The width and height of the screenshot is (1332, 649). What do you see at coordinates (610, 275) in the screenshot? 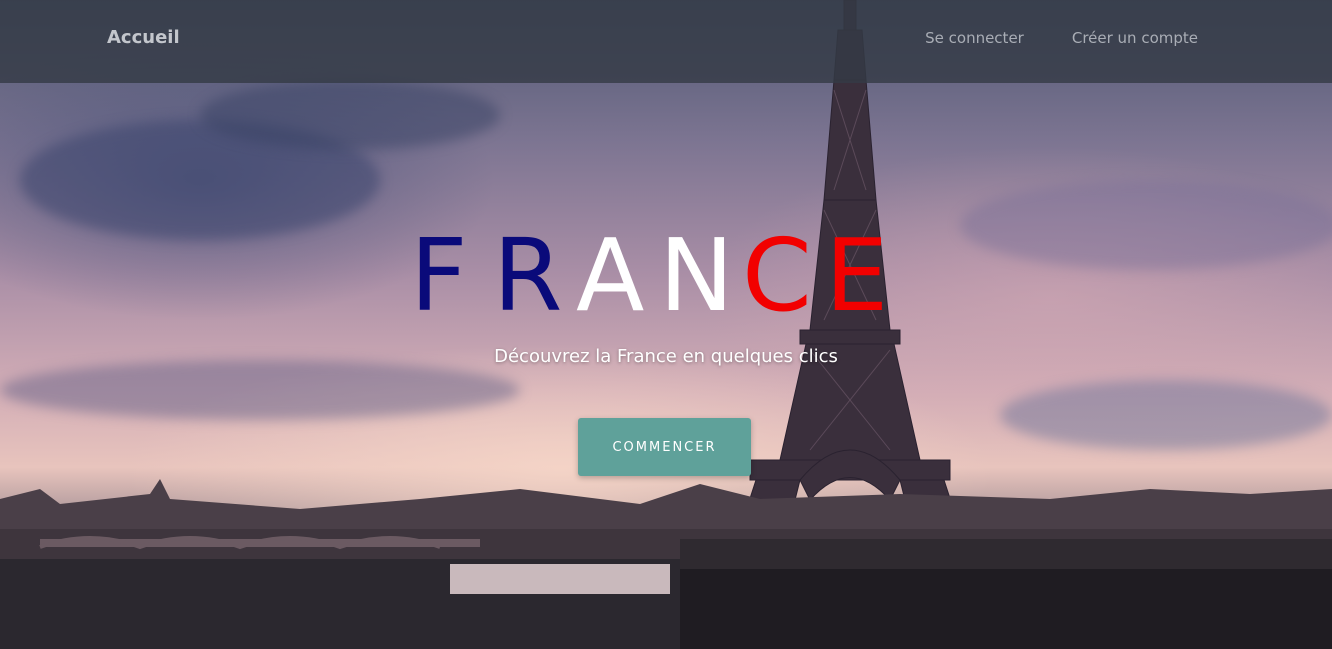
I see `title-letter-a: A` at bounding box center [610, 275].